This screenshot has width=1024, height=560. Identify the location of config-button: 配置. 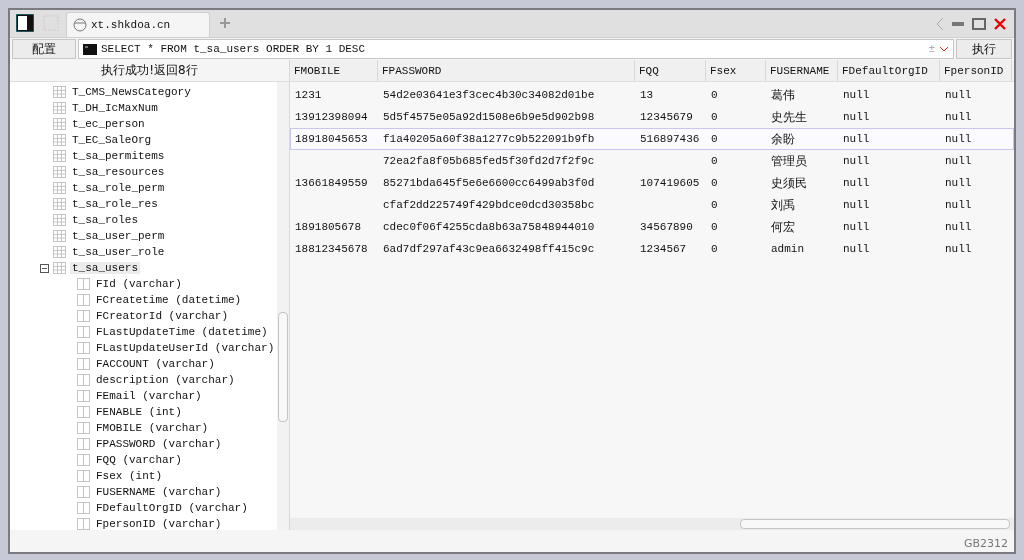
(44, 49).